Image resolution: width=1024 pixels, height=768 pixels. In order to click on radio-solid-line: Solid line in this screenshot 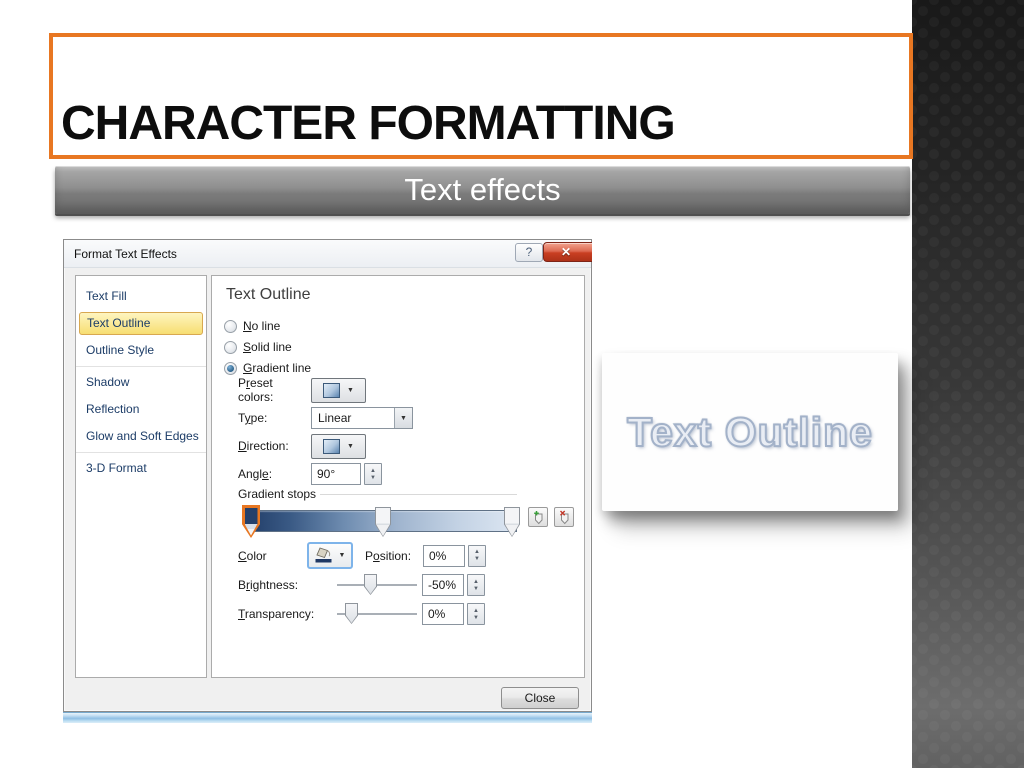, I will do `click(258, 347)`.